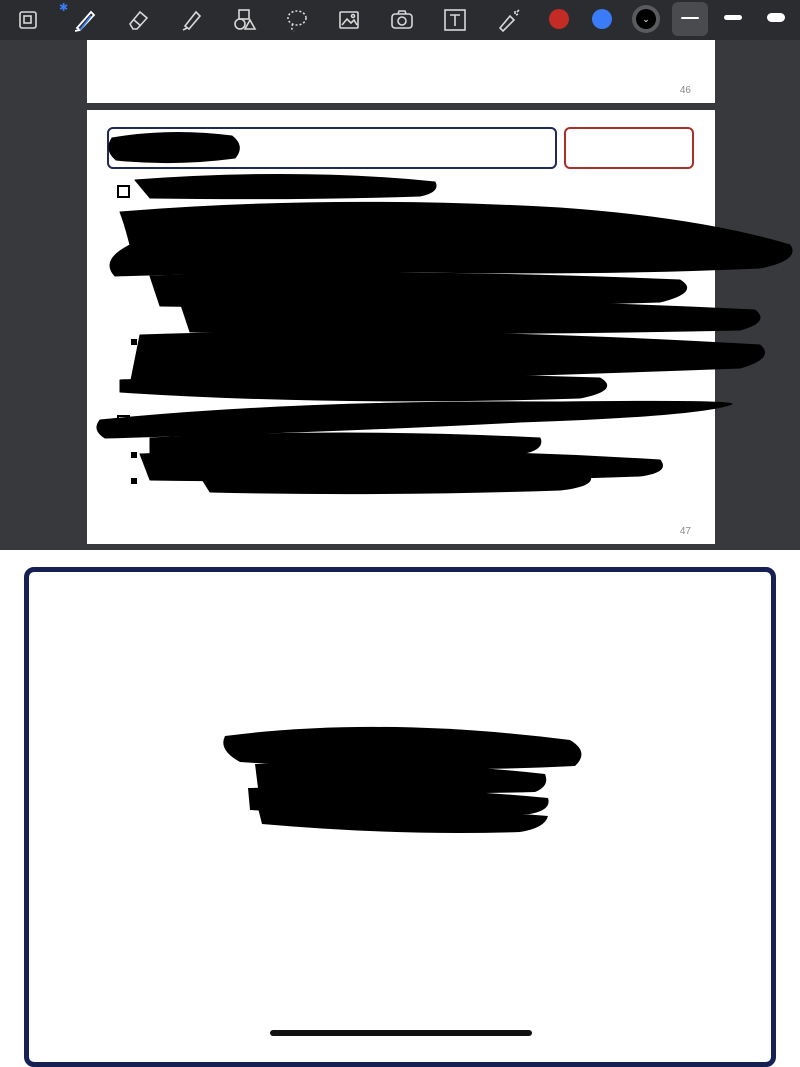 The width and height of the screenshot is (800, 1067). What do you see at coordinates (349, 20) in the screenshot?
I see `image-icon` at bounding box center [349, 20].